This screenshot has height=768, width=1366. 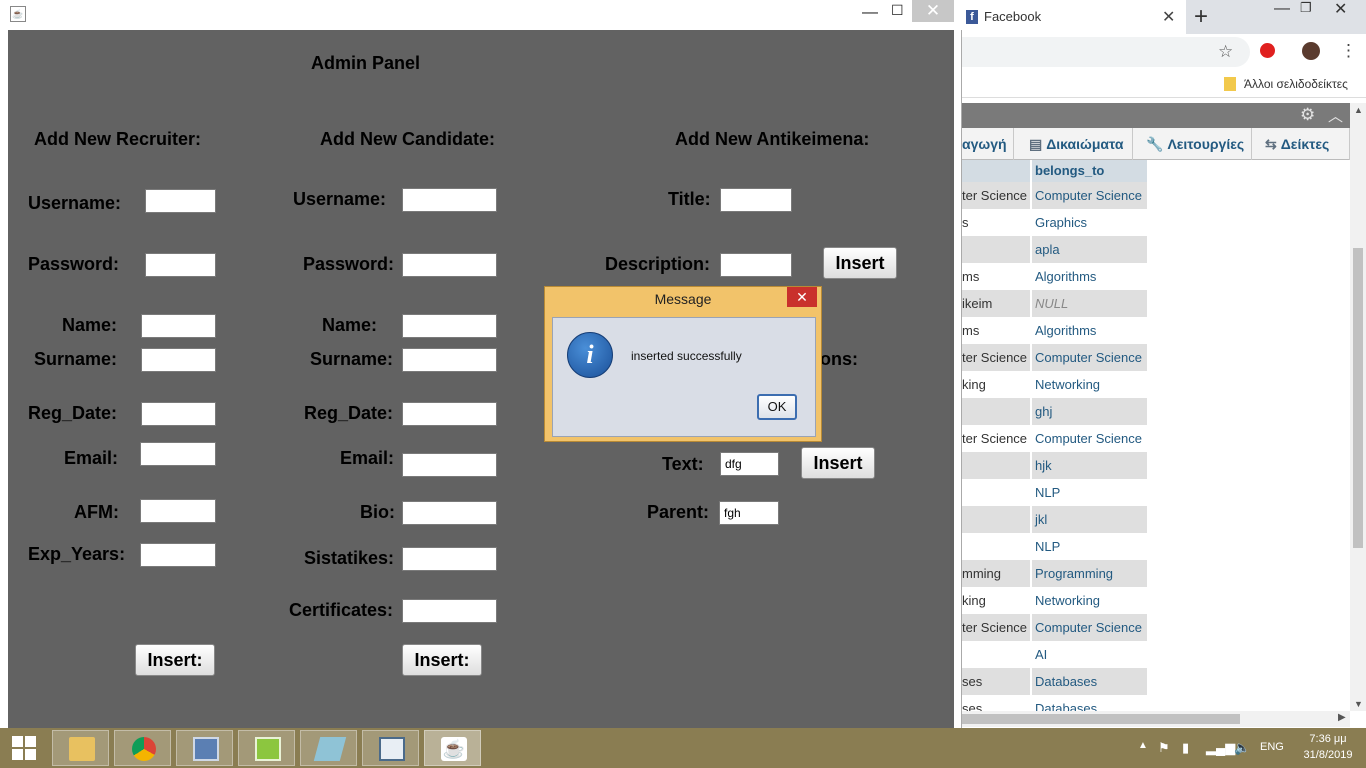 What do you see at coordinates (1193, 144) in the screenshot?
I see `tab-routines: 🔧 Λειτουργίες` at bounding box center [1193, 144].